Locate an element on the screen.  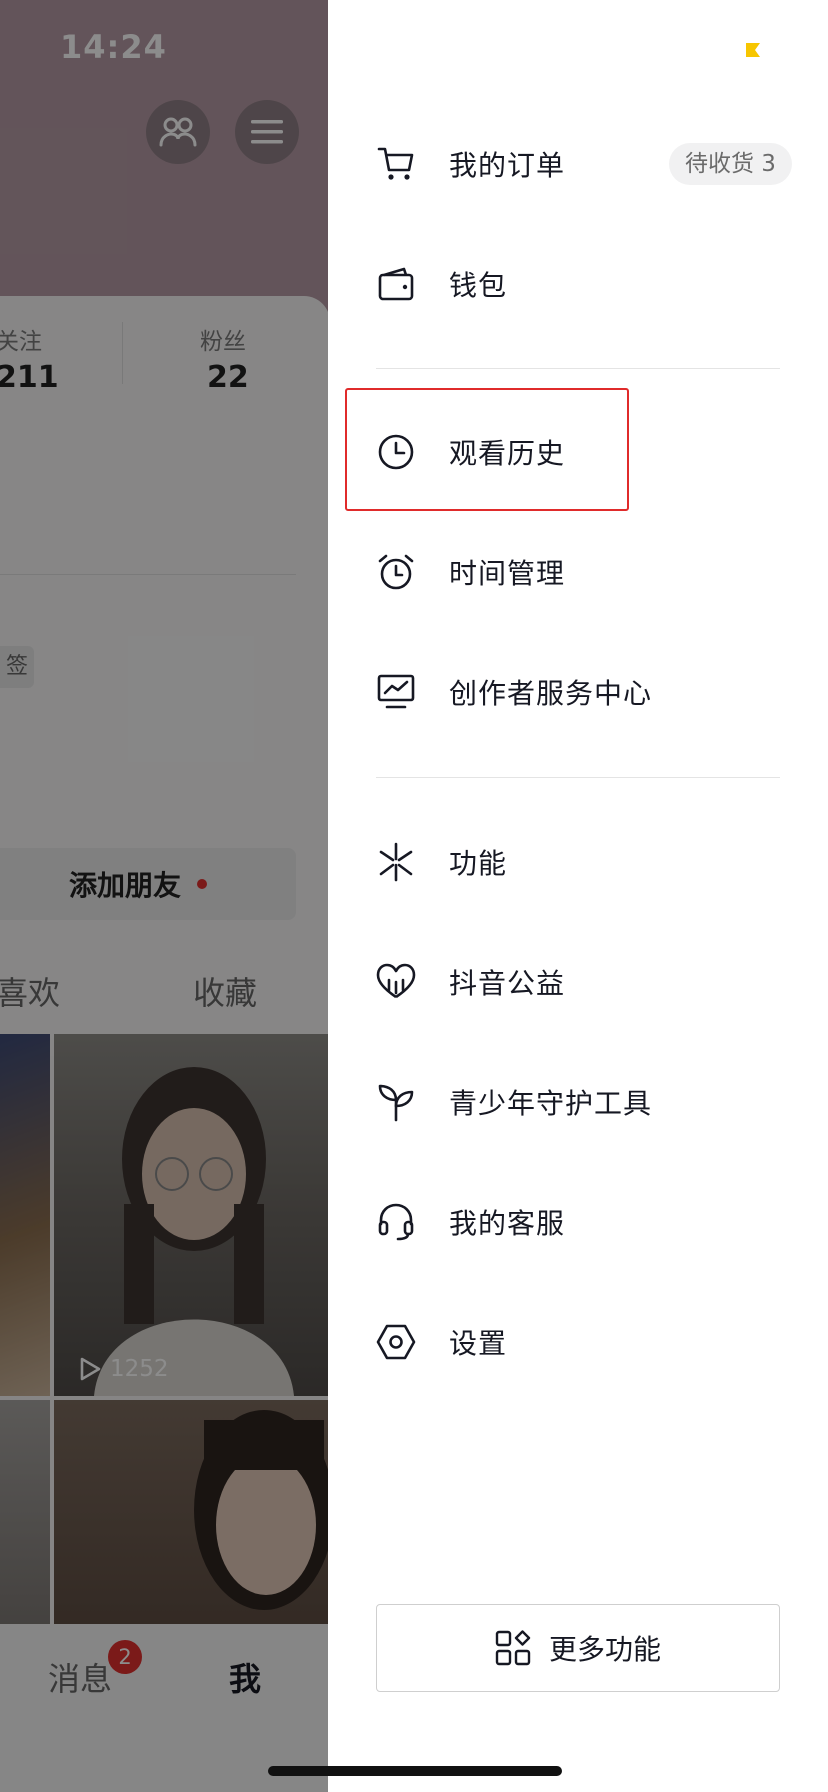
menu-item-teen-protection: 青少年守护工具 is located at coordinates (578, 1102).